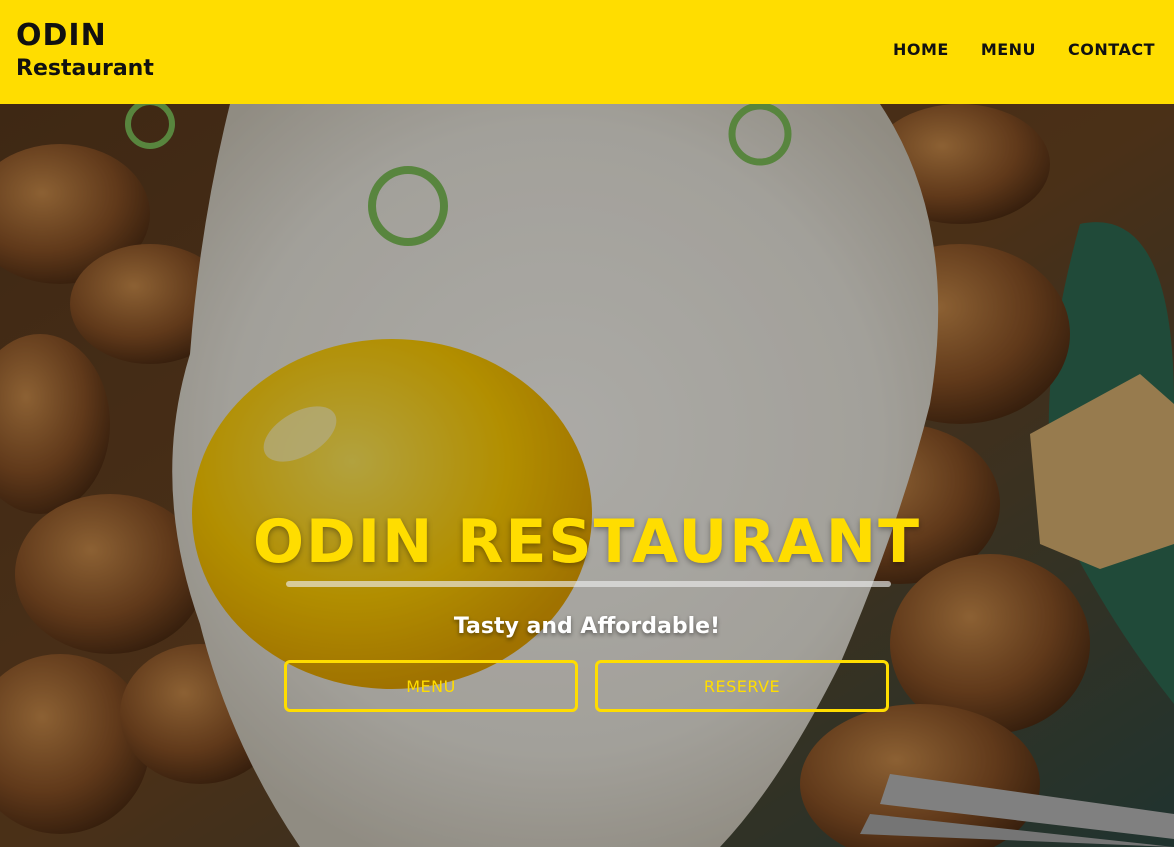 The height and width of the screenshot is (847, 1174). I want to click on brand-logo: ODIN Restaurant, so click(85, 51).